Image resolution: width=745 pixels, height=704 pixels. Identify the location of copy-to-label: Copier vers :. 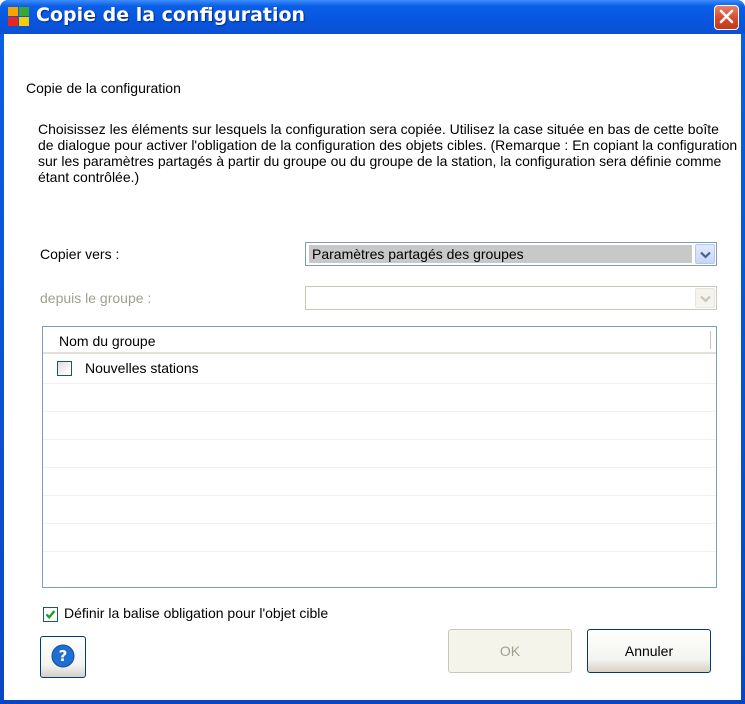
(80, 254).